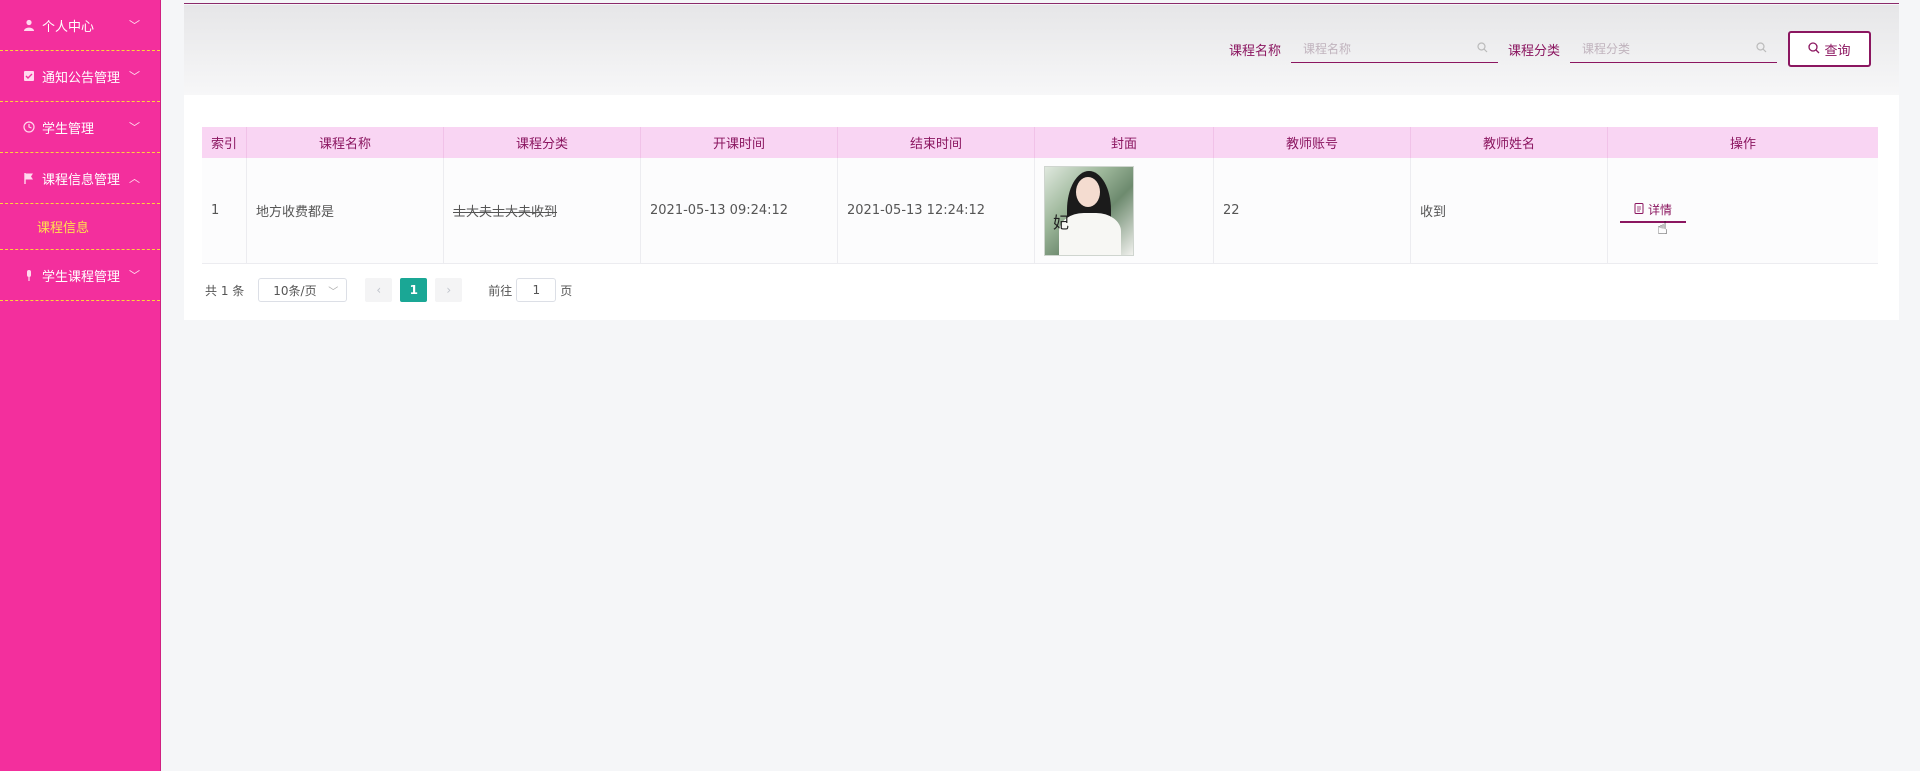 The height and width of the screenshot is (771, 1920). I want to click on sidebar-item-label: 课程信息管理, so click(81, 180).